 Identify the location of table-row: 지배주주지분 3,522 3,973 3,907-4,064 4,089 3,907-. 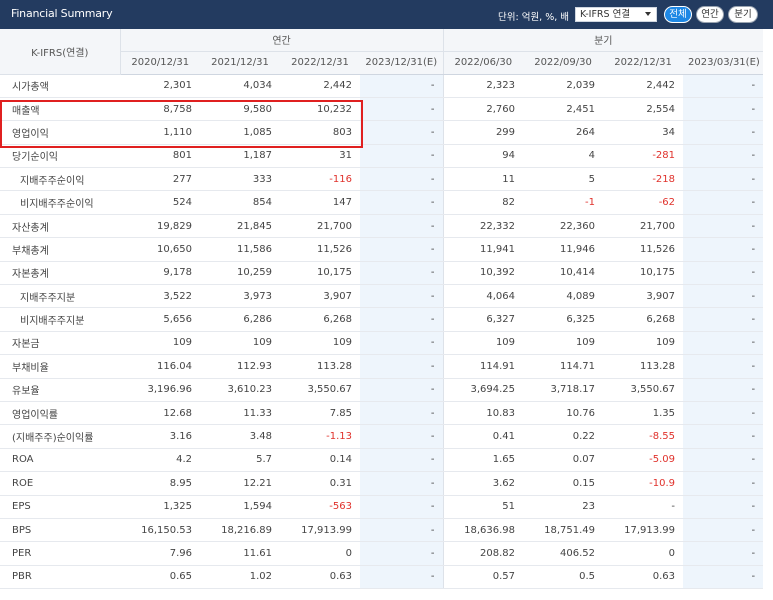
(382, 296).